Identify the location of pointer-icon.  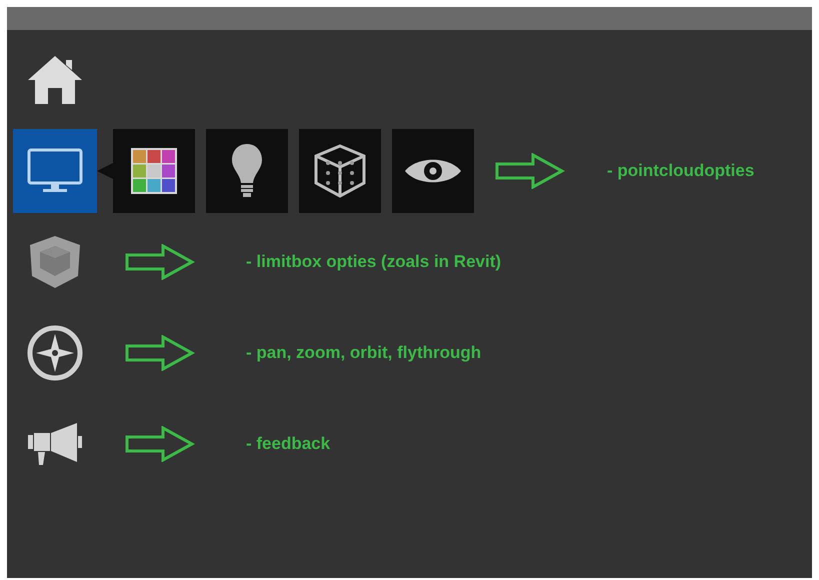
(105, 171).